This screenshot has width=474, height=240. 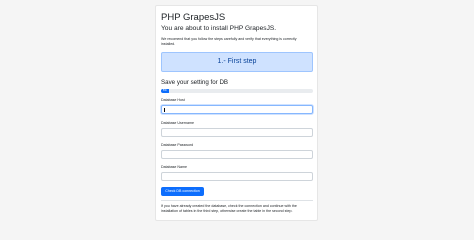 What do you see at coordinates (165, 91) in the screenshot?
I see `progress-bar-fill: 5%` at bounding box center [165, 91].